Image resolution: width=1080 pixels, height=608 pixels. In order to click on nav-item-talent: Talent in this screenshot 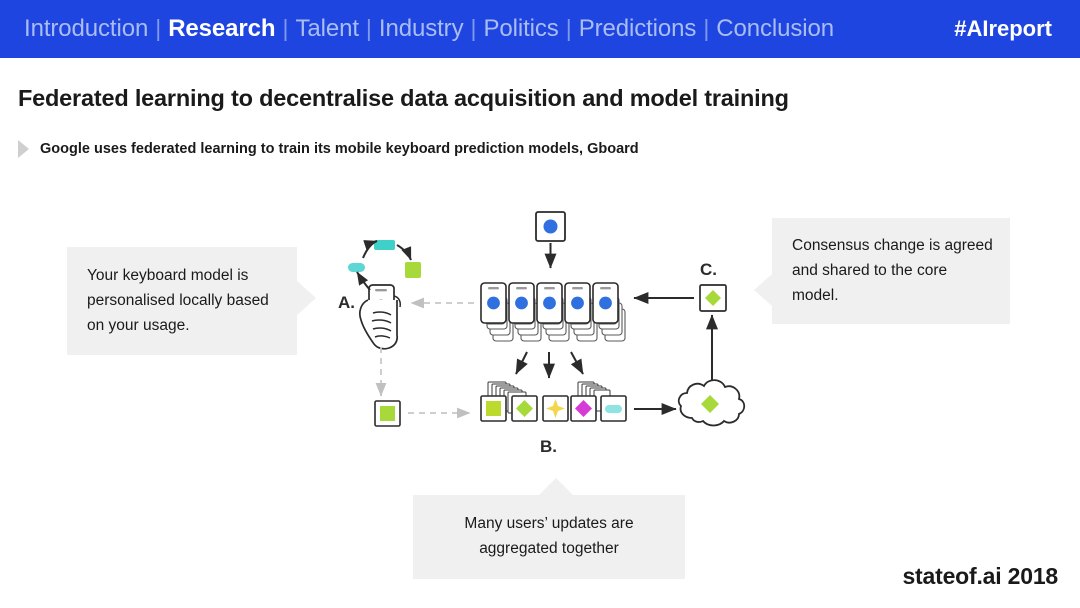, I will do `click(327, 29)`.